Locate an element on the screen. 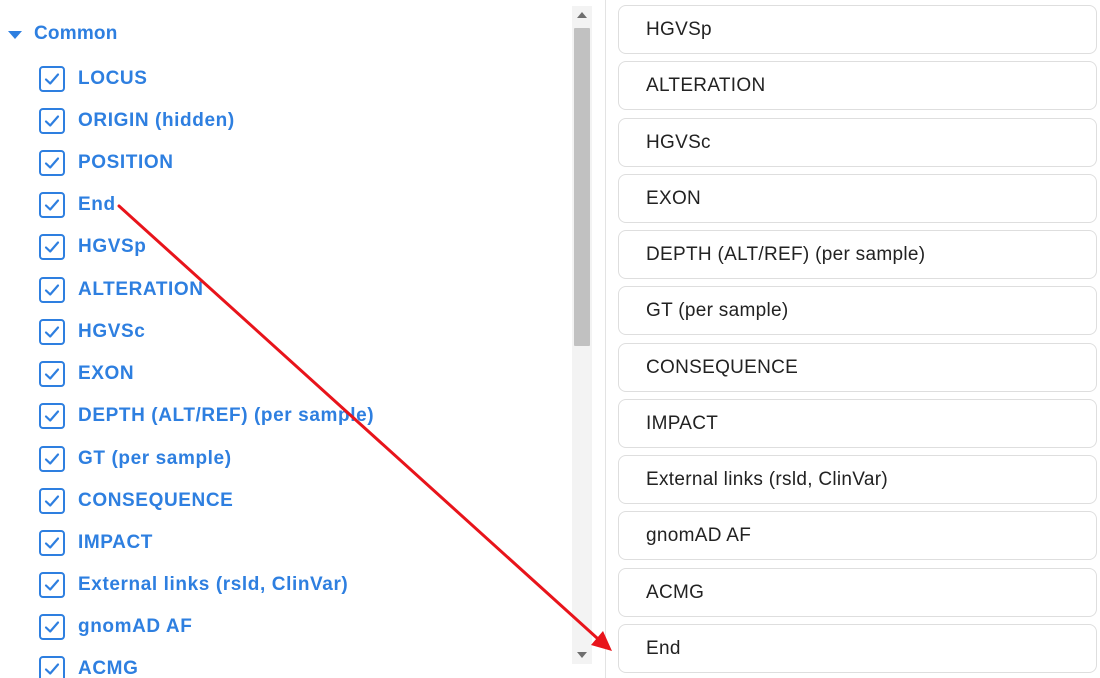  order-card-label: GT (per sample) is located at coordinates (717, 310).